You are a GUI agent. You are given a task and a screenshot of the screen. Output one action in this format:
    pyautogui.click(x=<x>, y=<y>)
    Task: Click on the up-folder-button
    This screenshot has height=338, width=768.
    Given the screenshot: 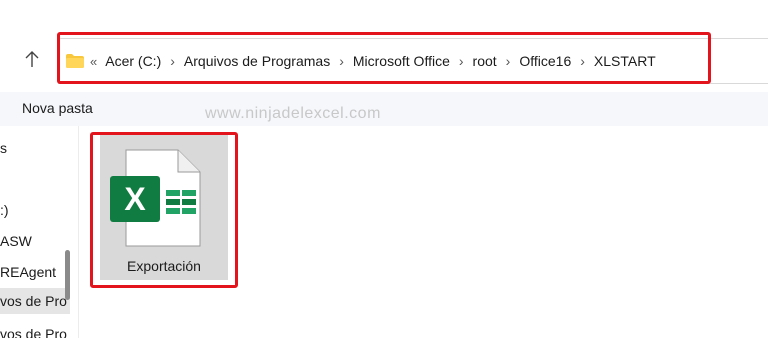 What is the action you would take?
    pyautogui.click(x=32, y=59)
    